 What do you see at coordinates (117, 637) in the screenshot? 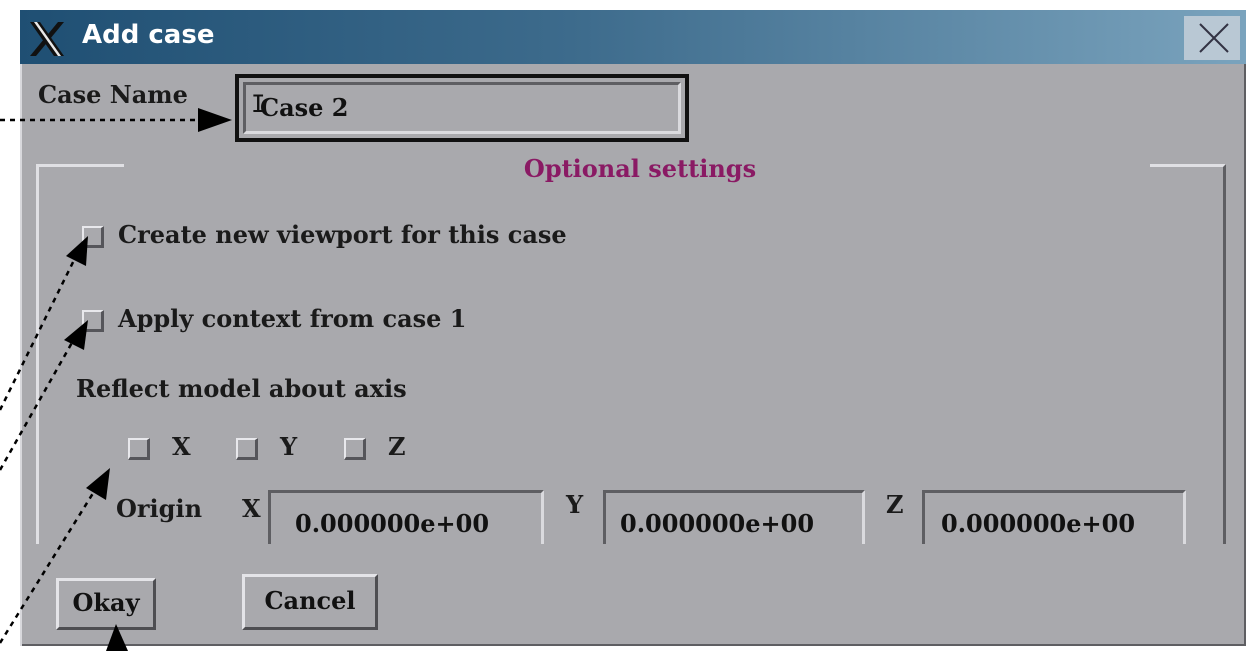
I see `arrow-head-okay` at bounding box center [117, 637].